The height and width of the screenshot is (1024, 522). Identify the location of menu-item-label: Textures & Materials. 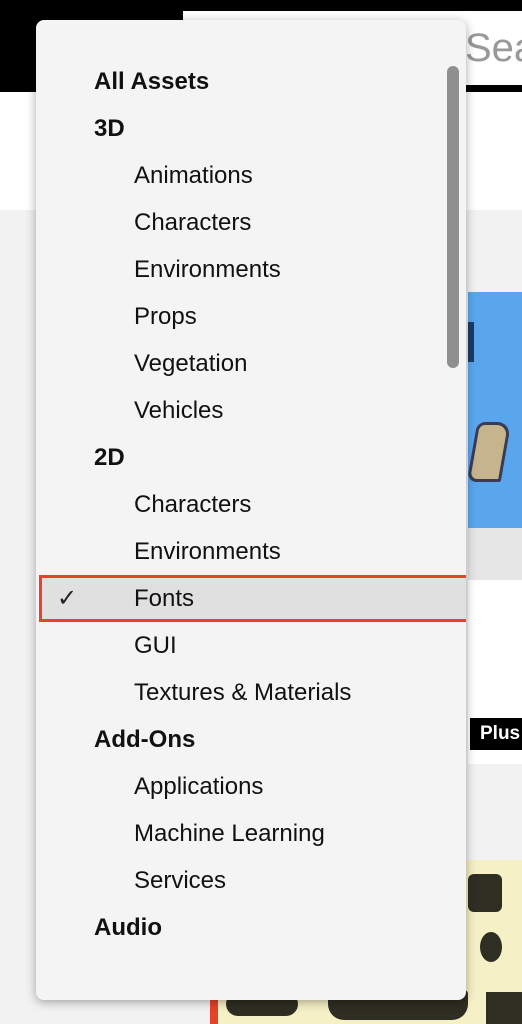
(243, 692).